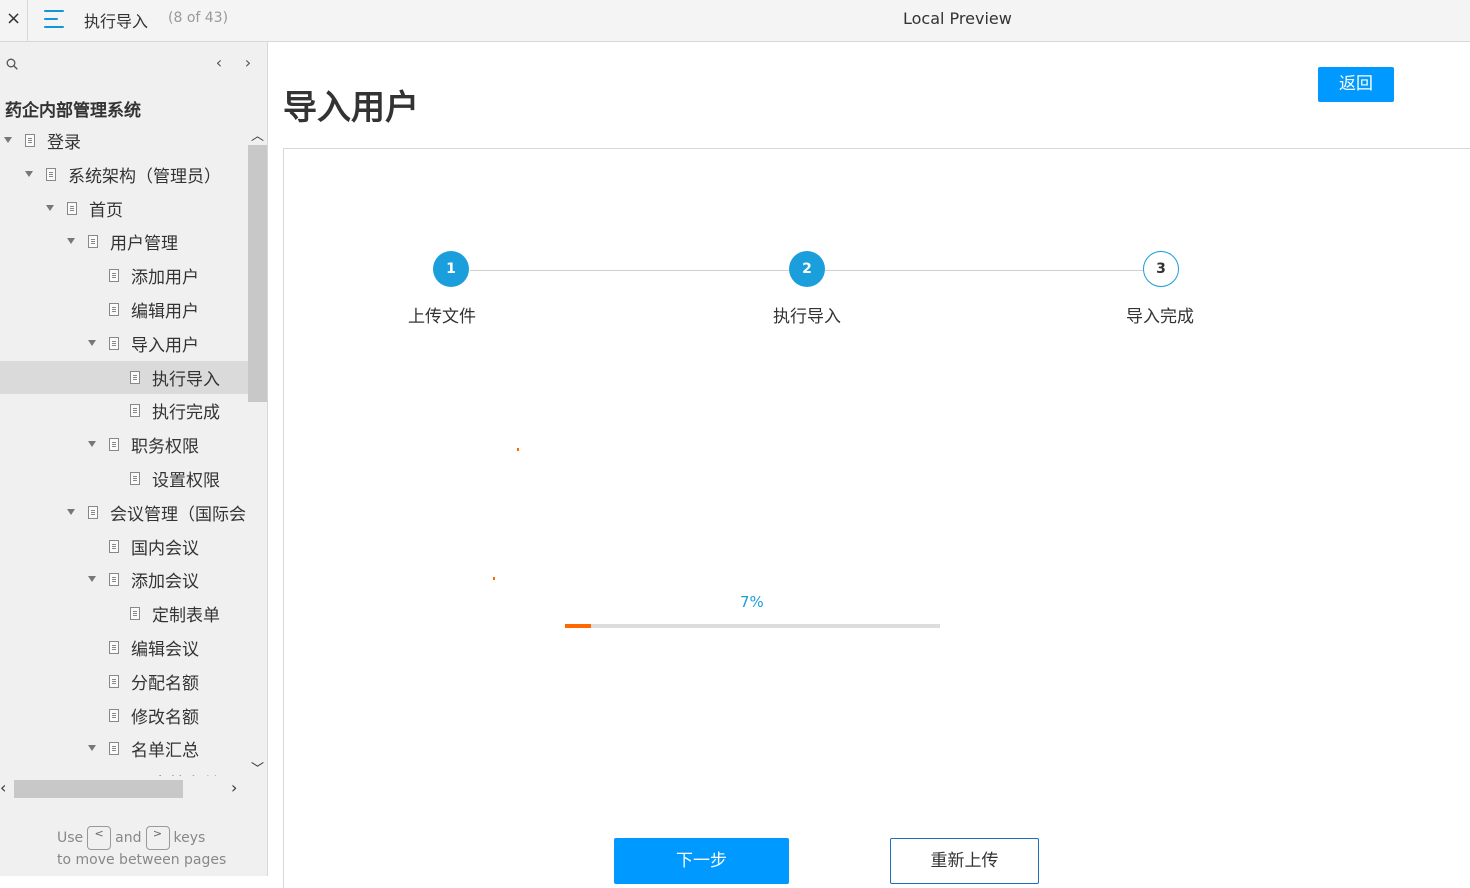  Describe the element at coordinates (165, 312) in the screenshot. I see `sidebar-item-label: 编辑用户` at that location.